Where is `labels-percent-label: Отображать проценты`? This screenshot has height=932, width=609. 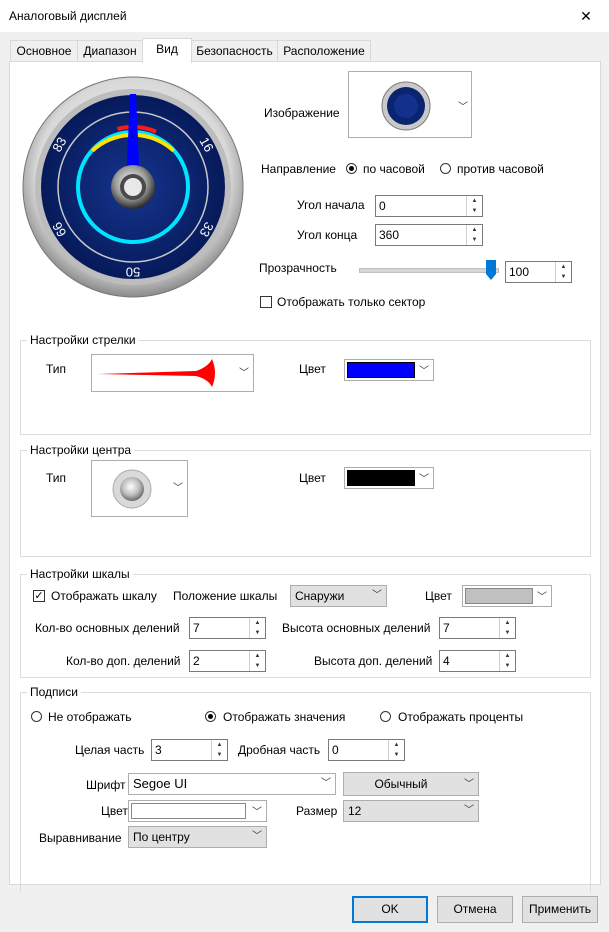
labels-percent-label: Отображать проценты is located at coordinates (461, 717).